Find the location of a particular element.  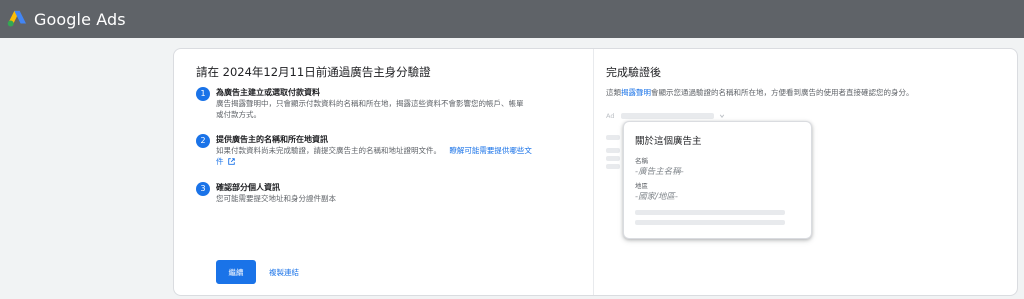

step-1-title: 為廣告主建立或選取付款資料 is located at coordinates (268, 92).